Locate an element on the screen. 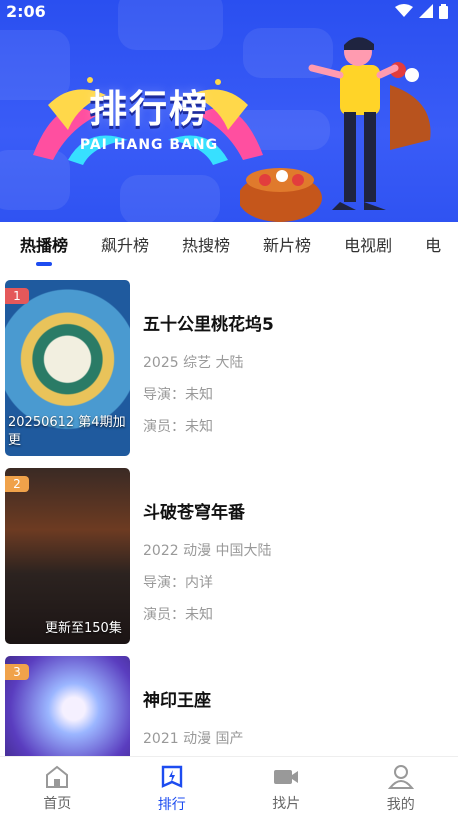 The image size is (458, 820). signal-icon is located at coordinates (426, 11).